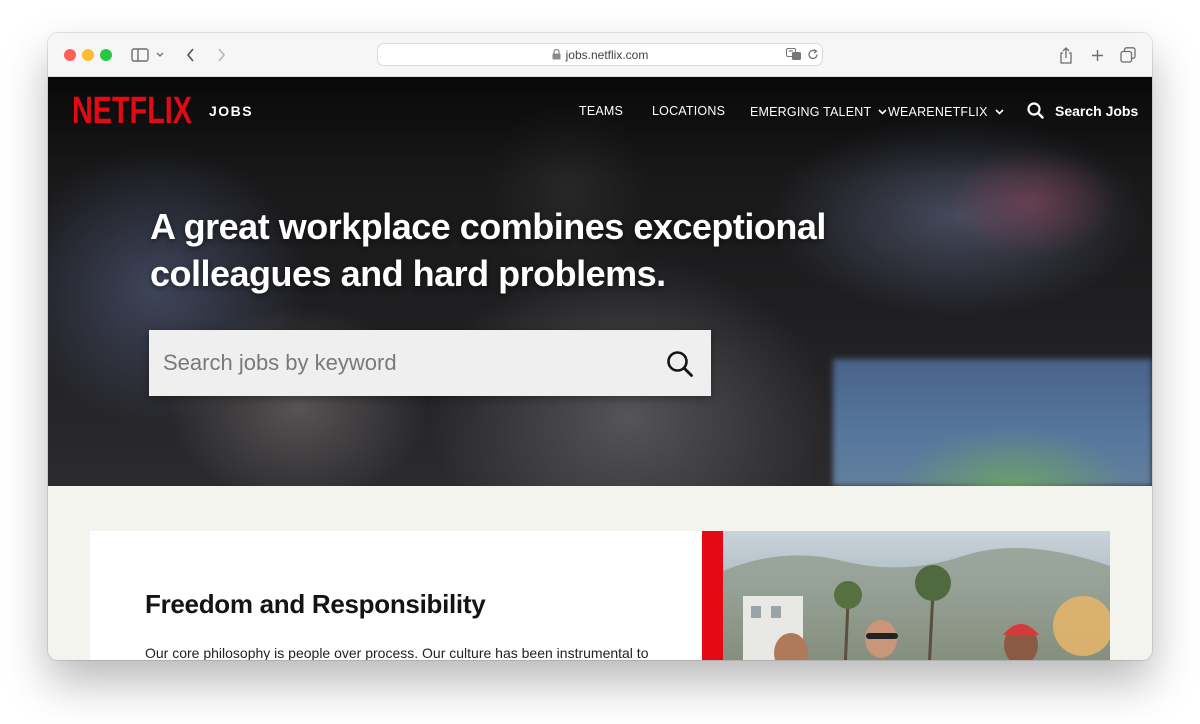 This screenshot has width=1200, height=724. I want to click on lock-icon, so click(556, 55).